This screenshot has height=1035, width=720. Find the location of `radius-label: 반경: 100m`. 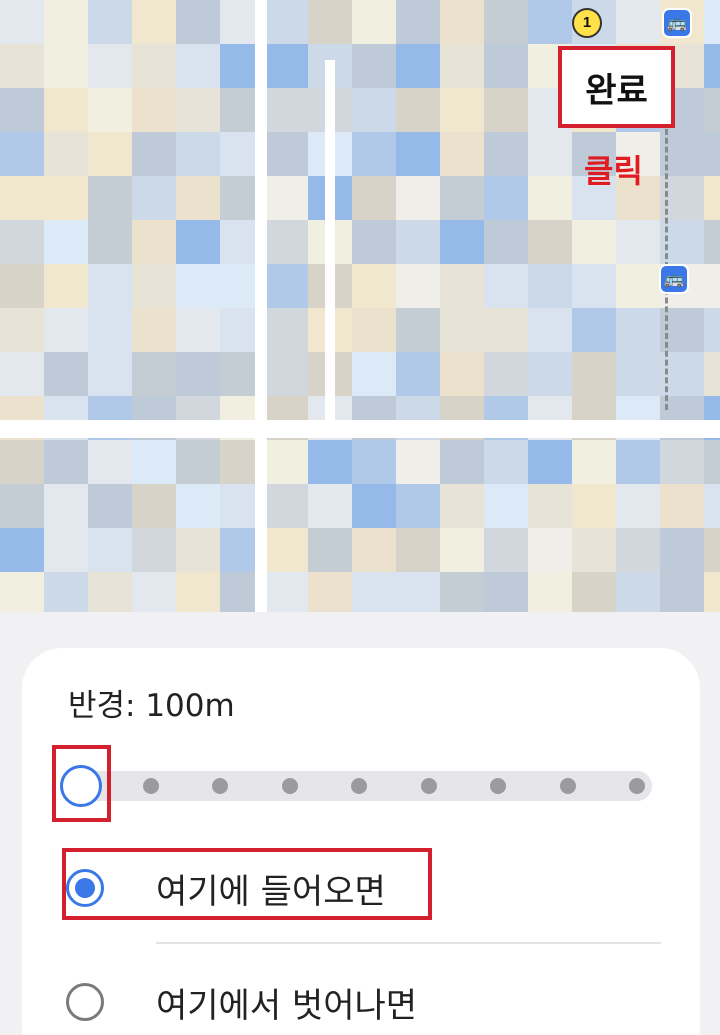

radius-label: 반경: 100m is located at coordinates (151, 706).